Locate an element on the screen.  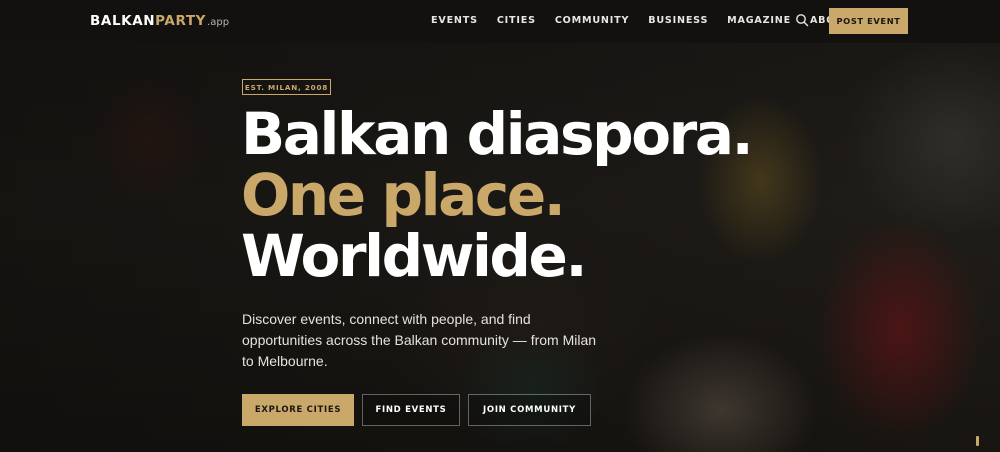
headline-line-3: Worldwide. is located at coordinates (414, 256).